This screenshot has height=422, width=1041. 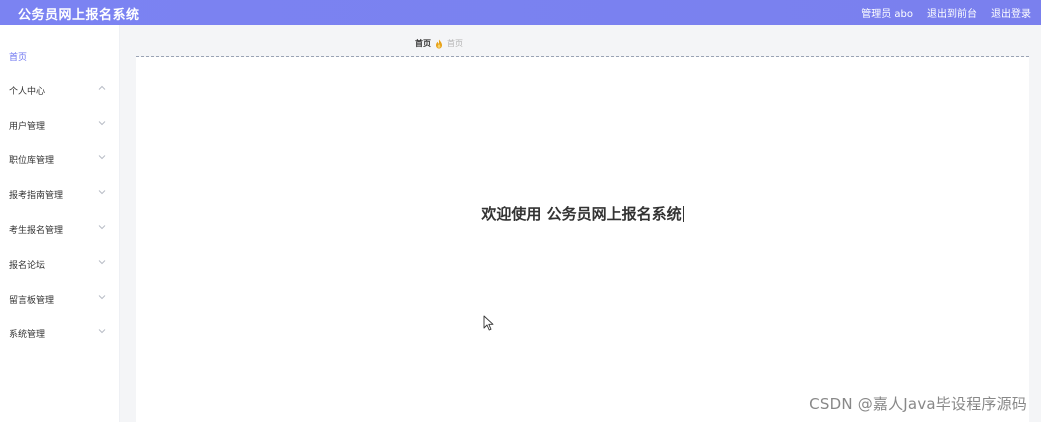 I want to click on sidebar-item-candidate-registration: 考生报名管理, so click(x=60, y=229).